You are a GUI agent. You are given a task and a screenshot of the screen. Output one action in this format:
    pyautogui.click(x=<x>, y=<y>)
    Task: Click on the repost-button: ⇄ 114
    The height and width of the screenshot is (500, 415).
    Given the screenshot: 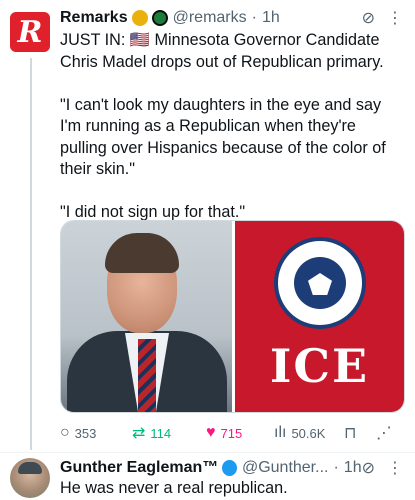 What is the action you would take?
    pyautogui.click(x=169, y=433)
    